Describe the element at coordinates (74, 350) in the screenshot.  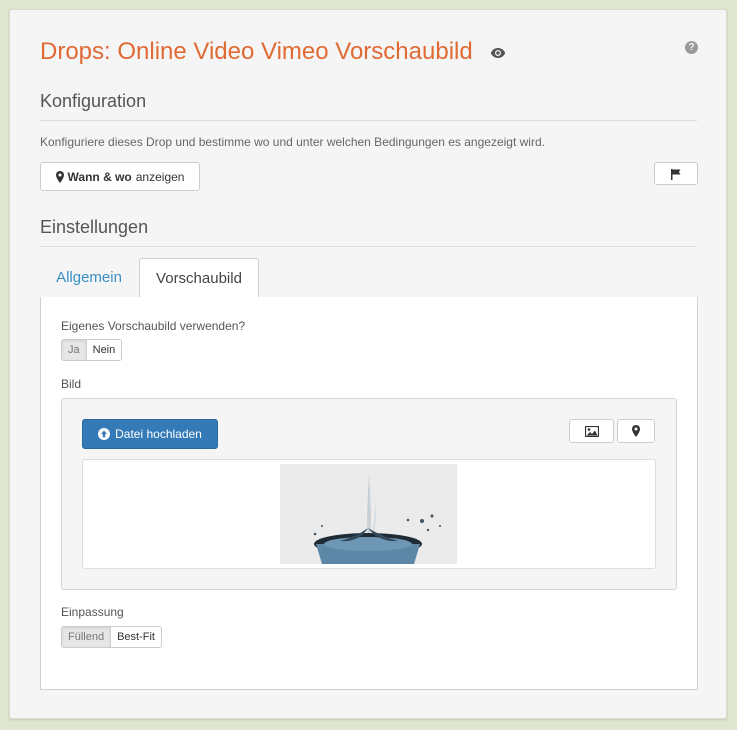
I see `own-thumbnail-ja-option: Ja` at that location.